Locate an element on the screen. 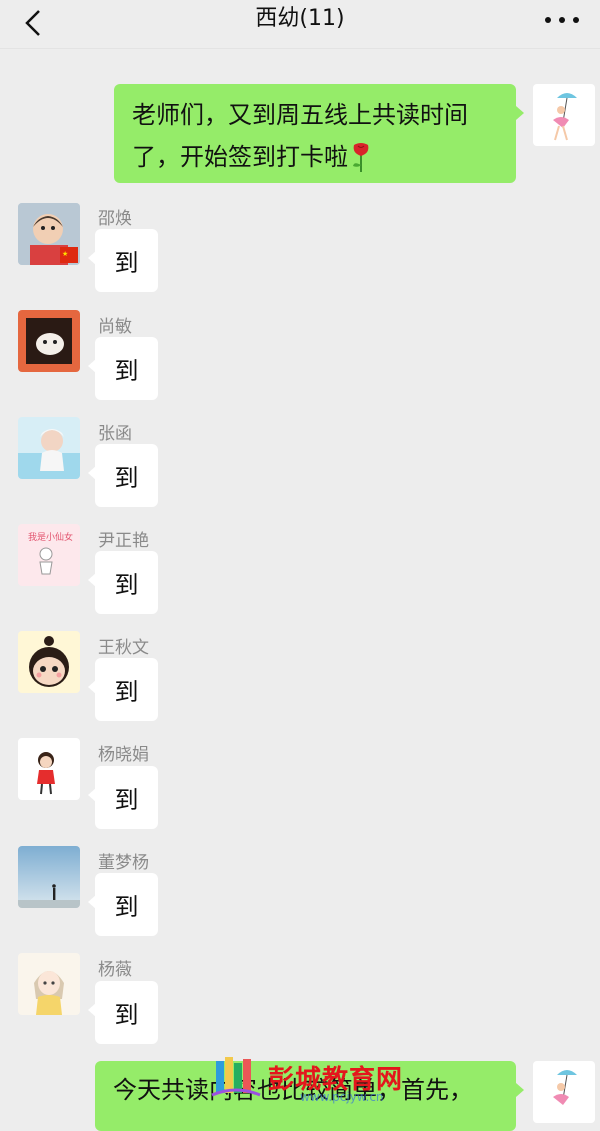 The width and height of the screenshot is (600, 1131). avatar-zhanghan is located at coordinates (49, 448).